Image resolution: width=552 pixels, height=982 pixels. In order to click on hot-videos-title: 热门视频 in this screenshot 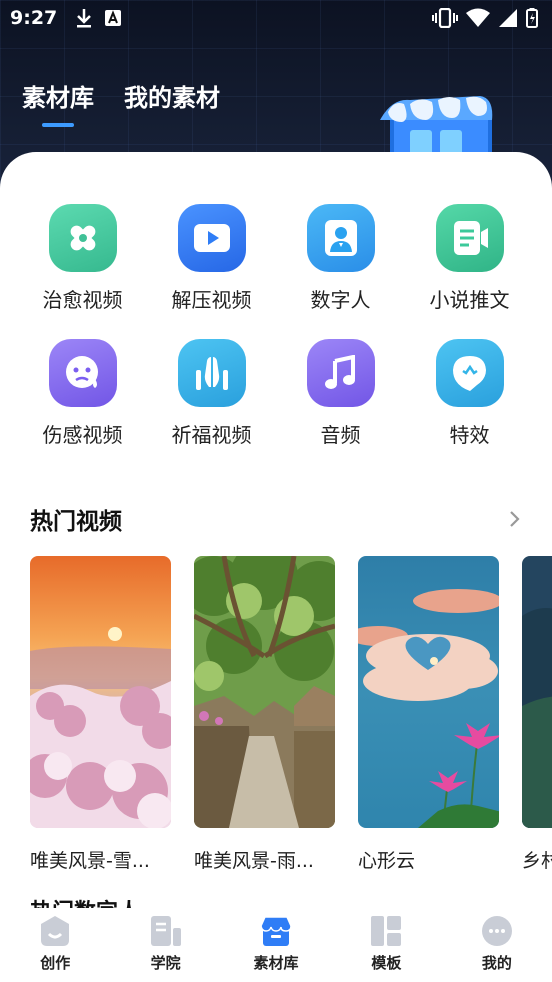, I will do `click(76, 522)`.